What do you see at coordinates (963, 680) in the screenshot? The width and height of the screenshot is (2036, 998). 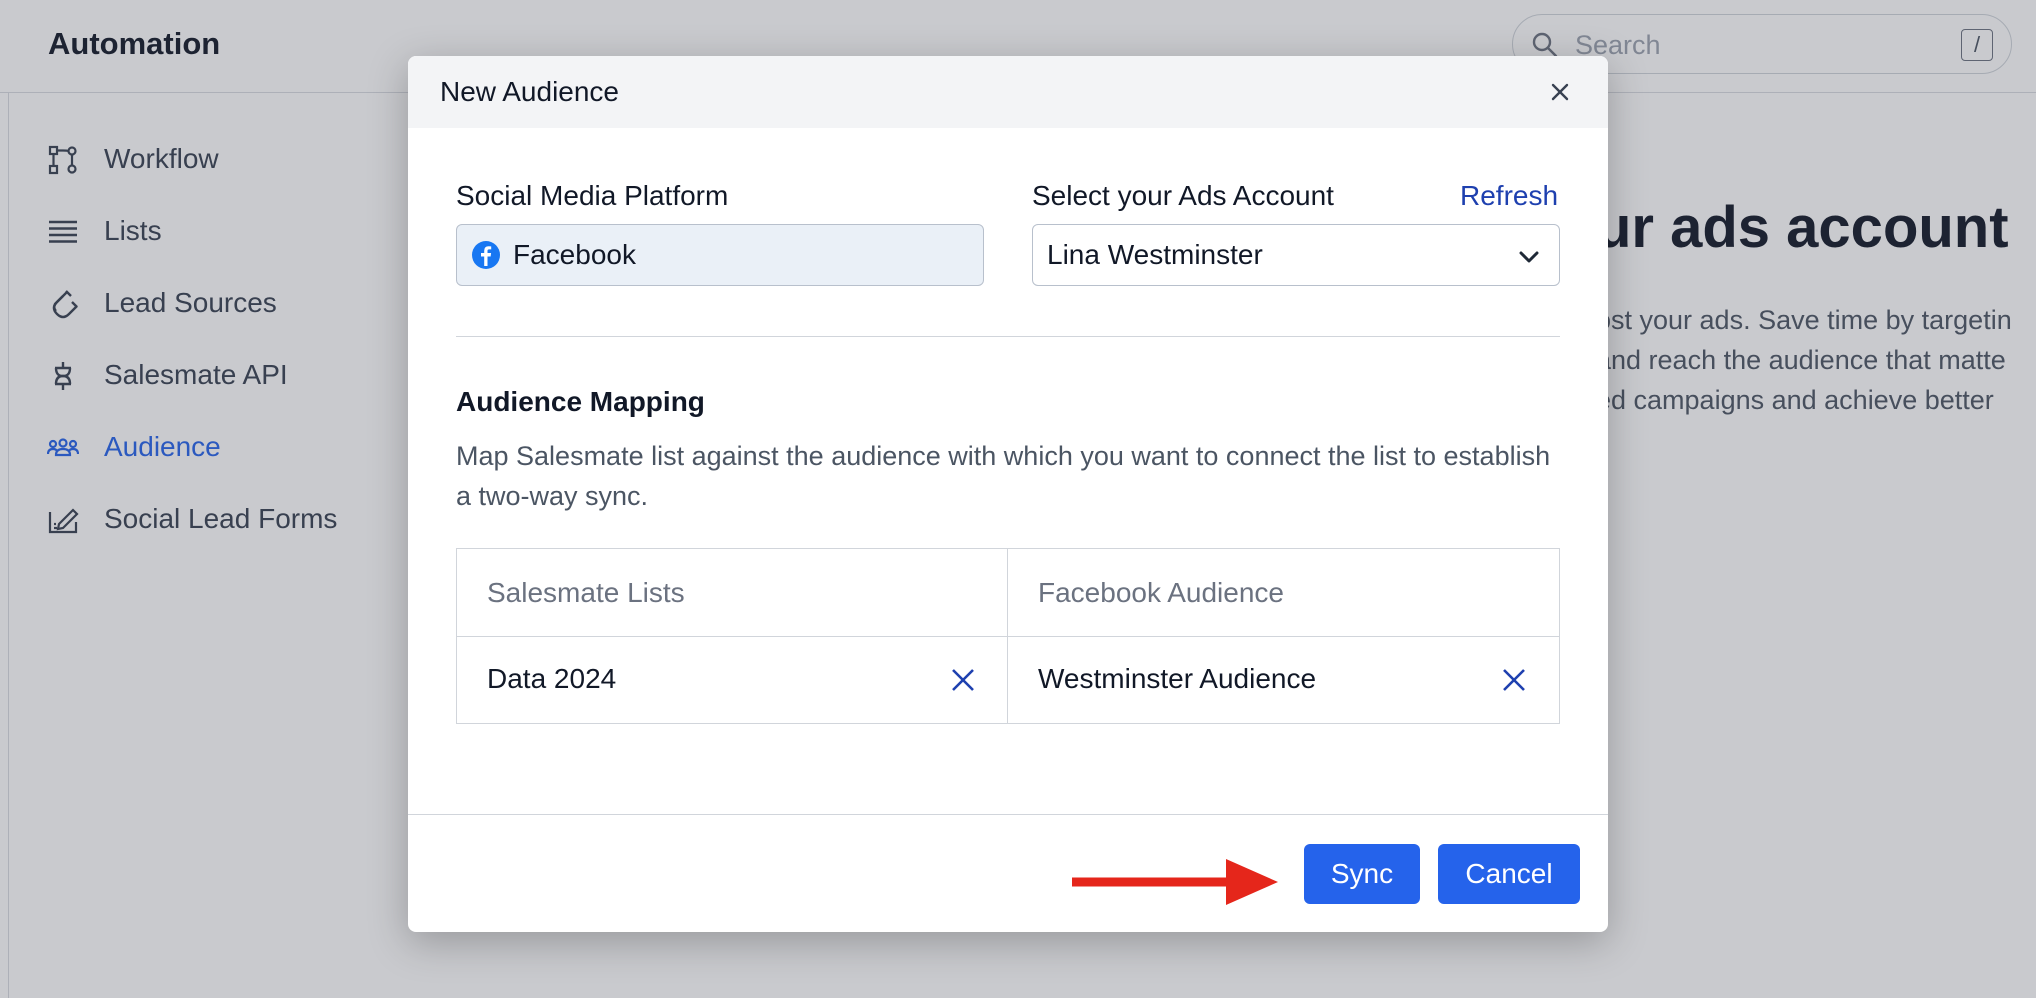 I see `clear-list-icon` at bounding box center [963, 680].